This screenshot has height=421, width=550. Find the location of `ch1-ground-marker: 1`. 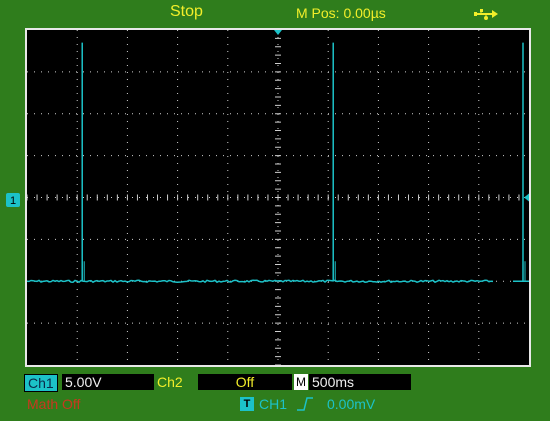

ch1-ground-marker: 1 is located at coordinates (13, 200).